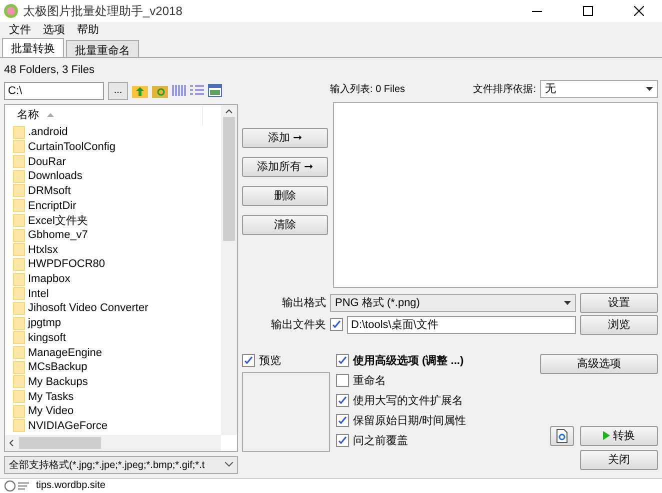  What do you see at coordinates (113, 442) in the screenshot?
I see `horizontal-scrollbar` at bounding box center [113, 442].